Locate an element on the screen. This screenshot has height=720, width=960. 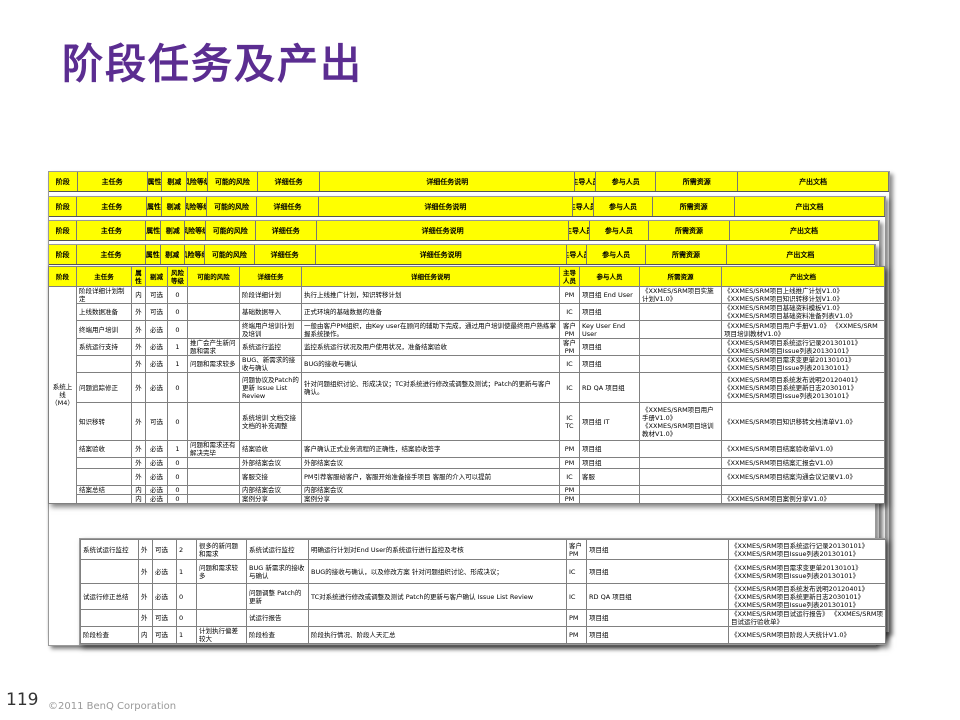
detail-desc-cell is located at coordinates (430, 421).